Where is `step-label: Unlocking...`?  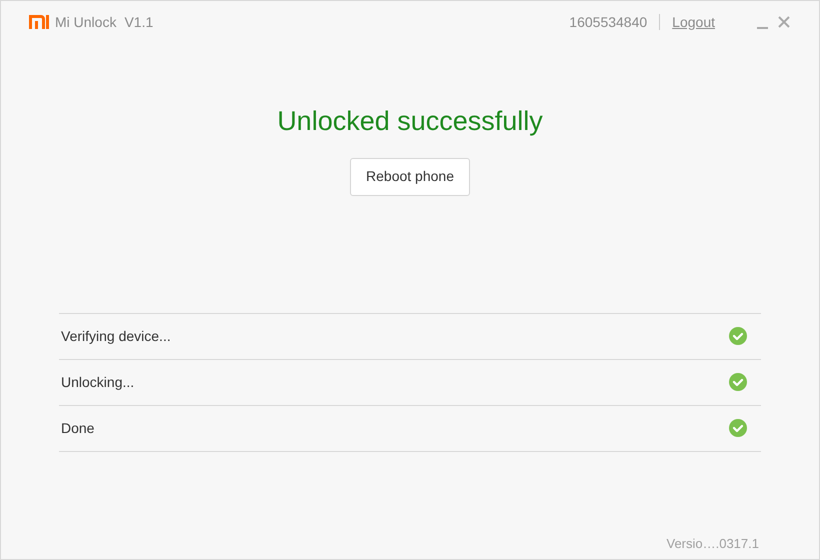 step-label: Unlocking... is located at coordinates (97, 382).